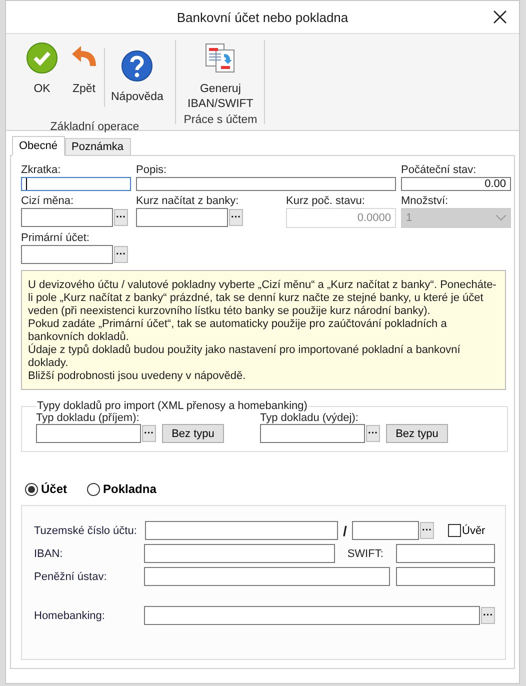 Image resolution: width=526 pixels, height=686 pixels. What do you see at coordinates (152, 170) in the screenshot?
I see `field-label: Popis:` at bounding box center [152, 170].